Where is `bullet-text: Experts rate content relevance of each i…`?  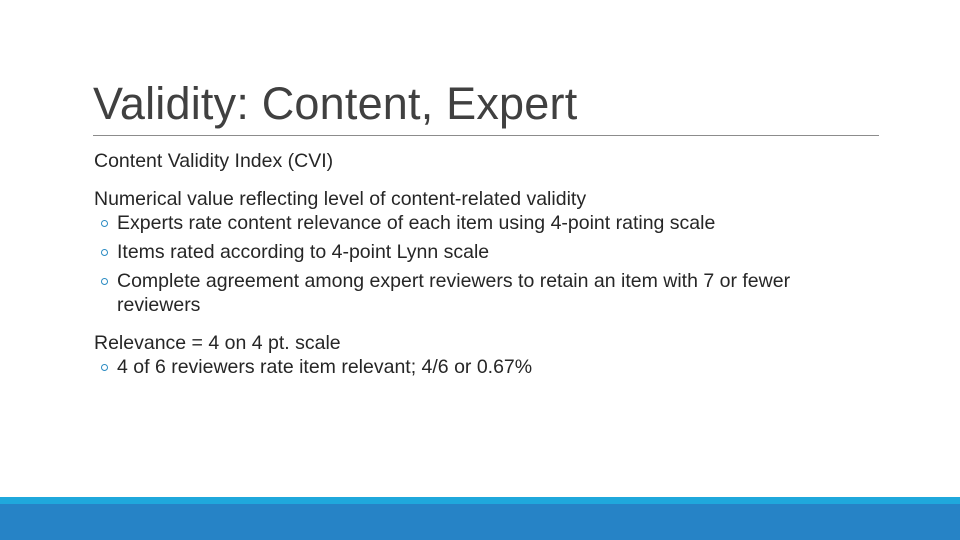
bullet-text: Experts rate content relevance of each i… is located at coordinates (416, 223).